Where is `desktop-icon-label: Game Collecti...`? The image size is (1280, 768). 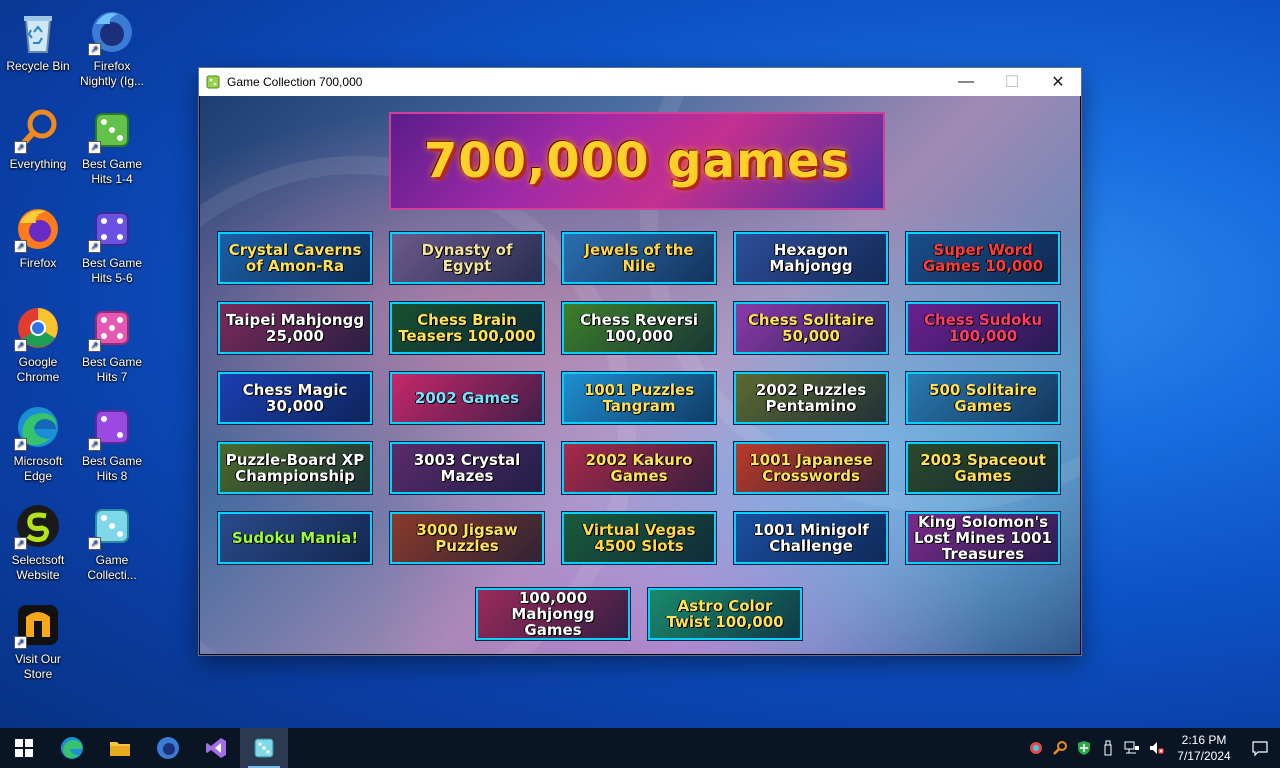
desktop-icon-label: Game Collecti... is located at coordinates (112, 567).